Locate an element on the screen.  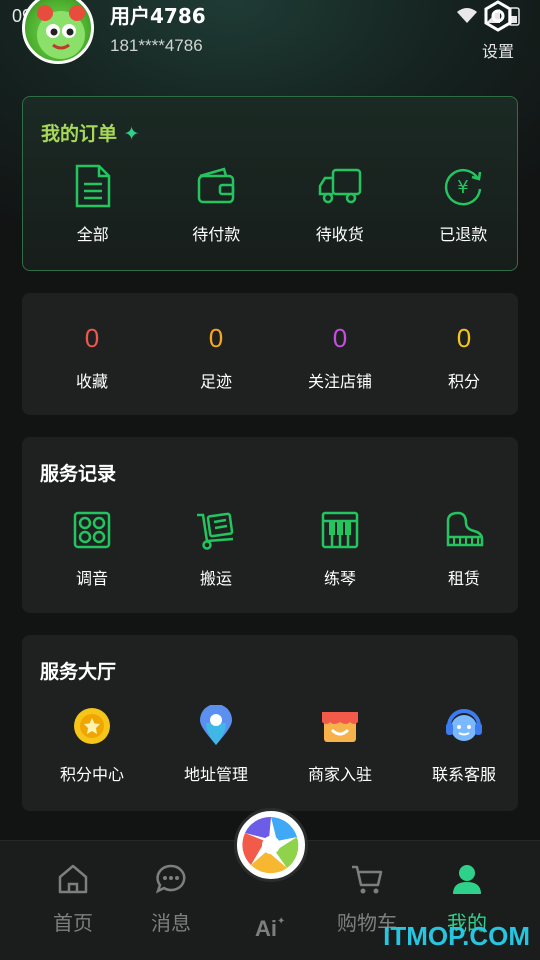
tab-home-label: 首页 is located at coordinates (73, 923).